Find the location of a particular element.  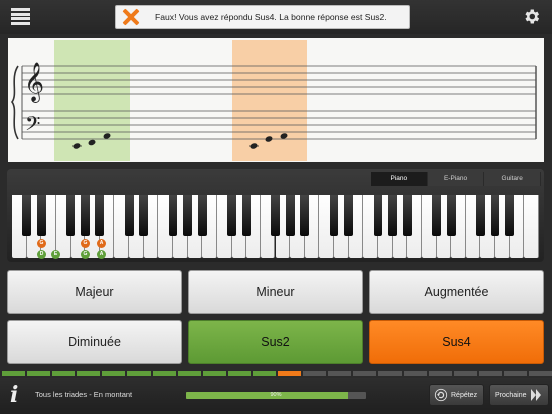

piano-keys: GDEGGAA is located at coordinates (275, 227).